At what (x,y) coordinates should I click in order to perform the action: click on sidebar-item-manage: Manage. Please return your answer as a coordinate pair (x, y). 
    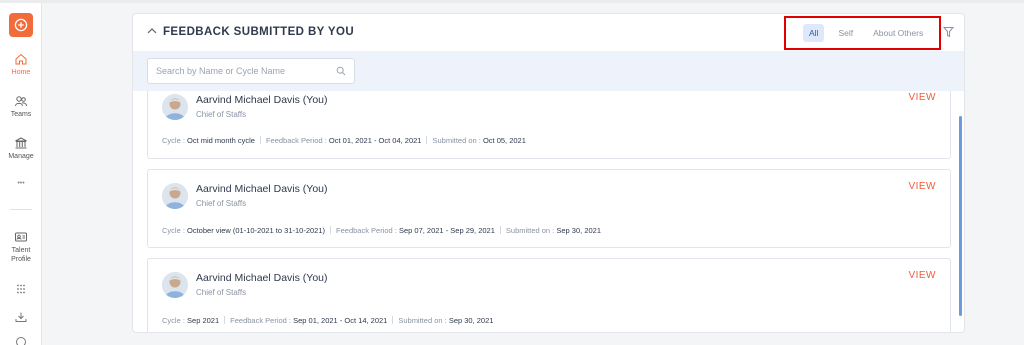
    Looking at the image, I should click on (21, 149).